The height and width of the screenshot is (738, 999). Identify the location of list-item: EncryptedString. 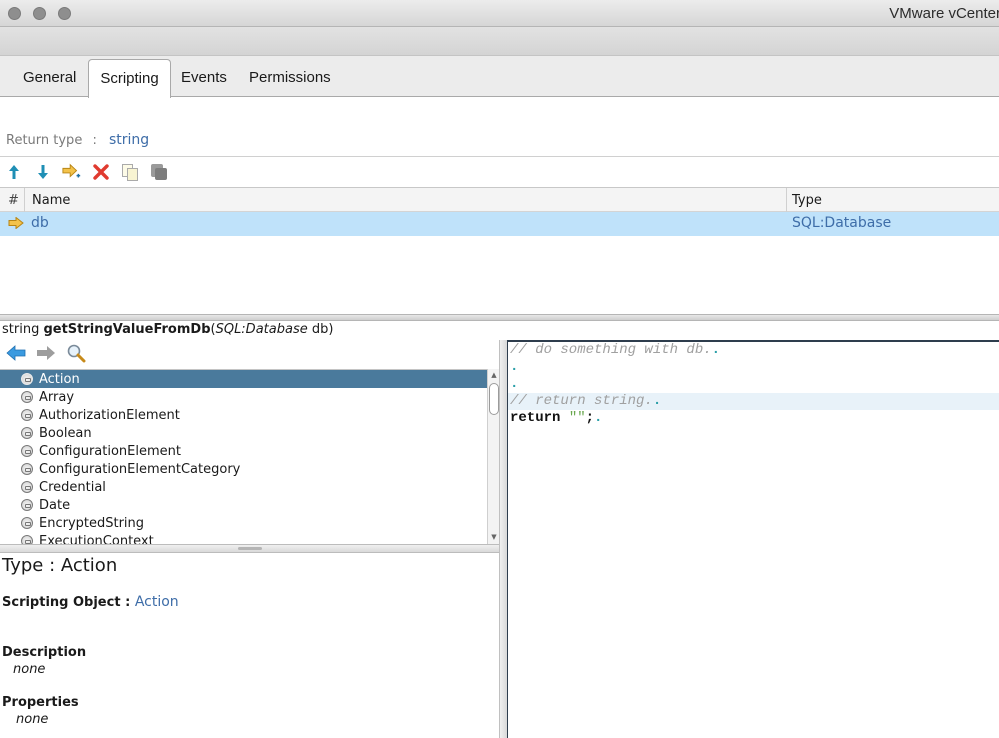
(243, 523).